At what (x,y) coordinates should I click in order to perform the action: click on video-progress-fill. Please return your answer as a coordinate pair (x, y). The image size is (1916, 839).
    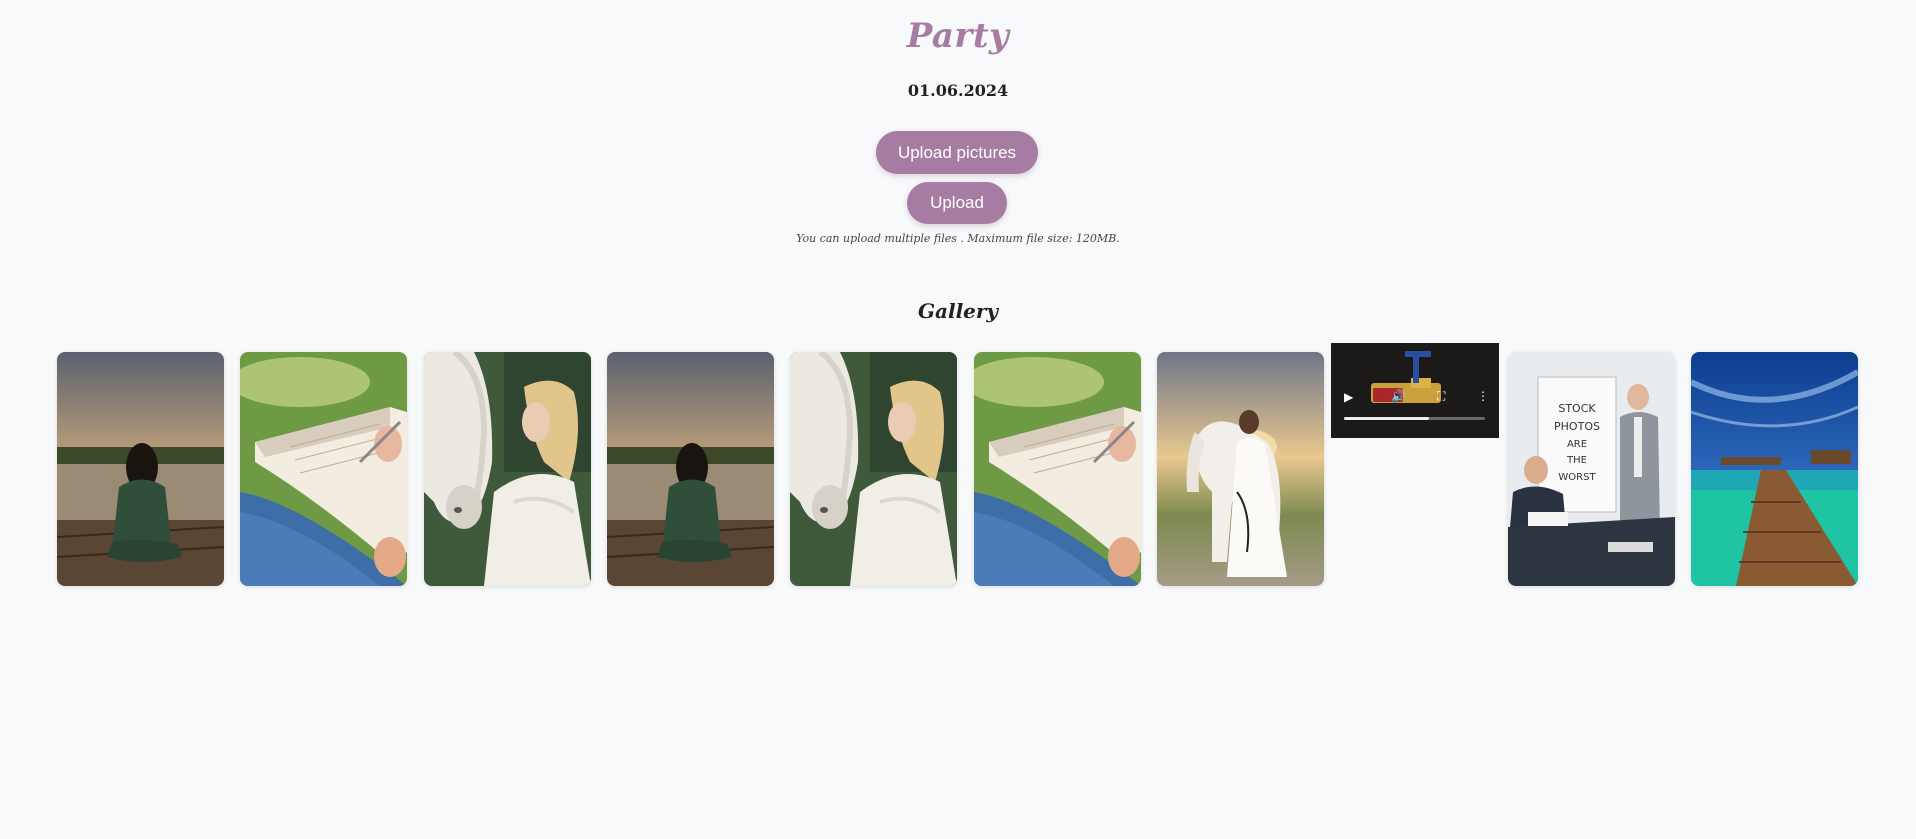
    Looking at the image, I should click on (1386, 418).